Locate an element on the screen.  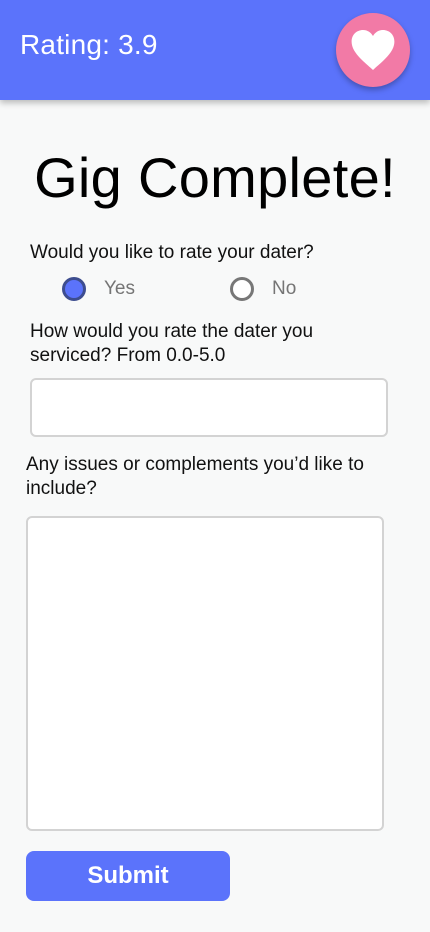
radio-yes-label: Yes is located at coordinates (119, 288).